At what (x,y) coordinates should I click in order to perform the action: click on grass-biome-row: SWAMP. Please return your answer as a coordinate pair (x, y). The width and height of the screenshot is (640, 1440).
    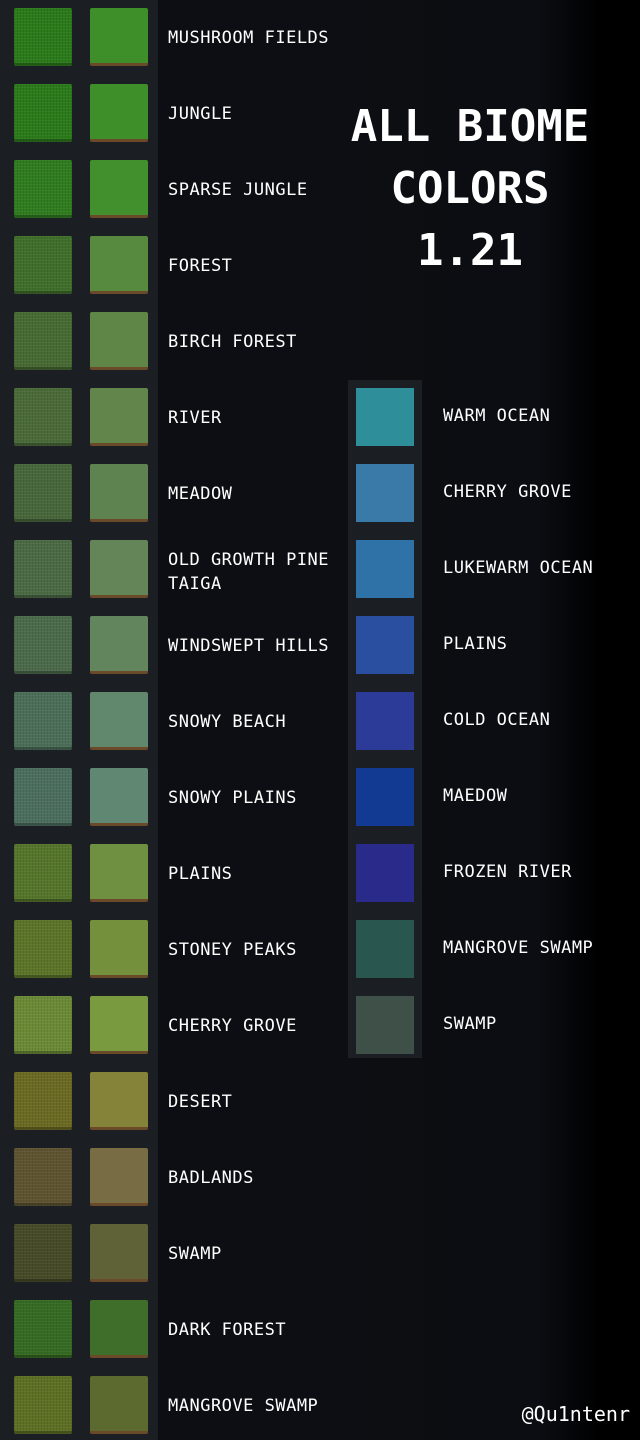
    Looking at the image, I should click on (170, 1253).